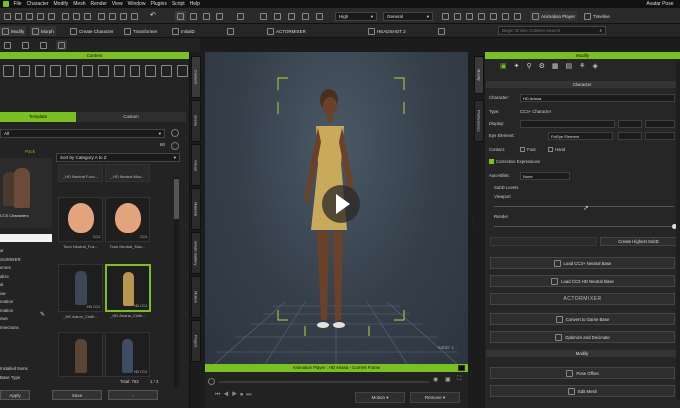 The width and height of the screenshot is (680, 408). I want to click on modify-button: Modify, so click(13, 31).